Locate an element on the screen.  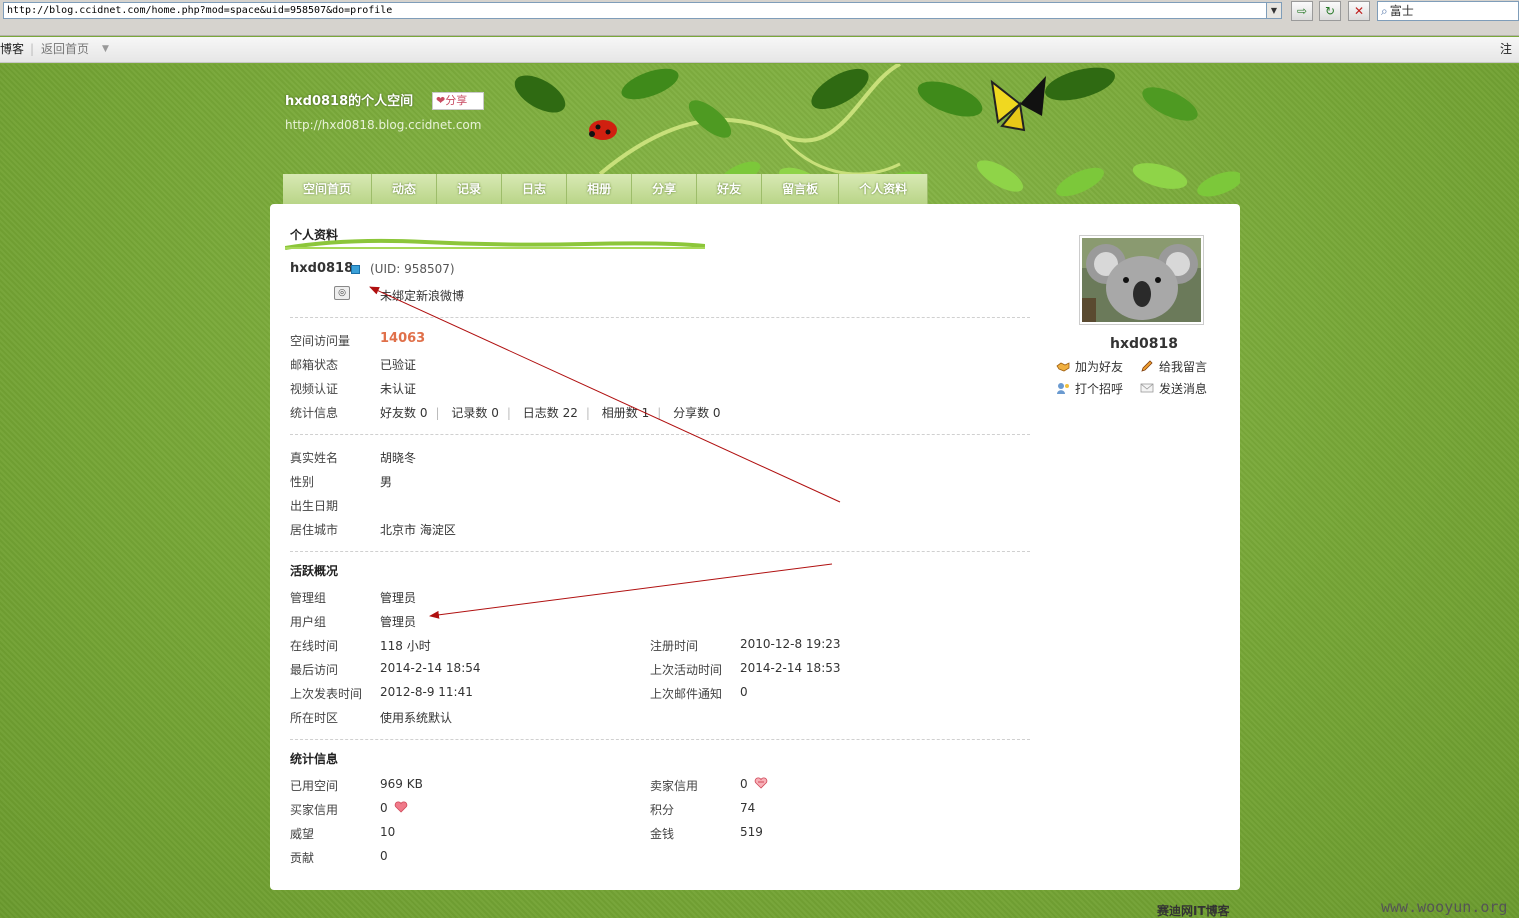
records-count-label: 记录数 is located at coordinates (469, 413).